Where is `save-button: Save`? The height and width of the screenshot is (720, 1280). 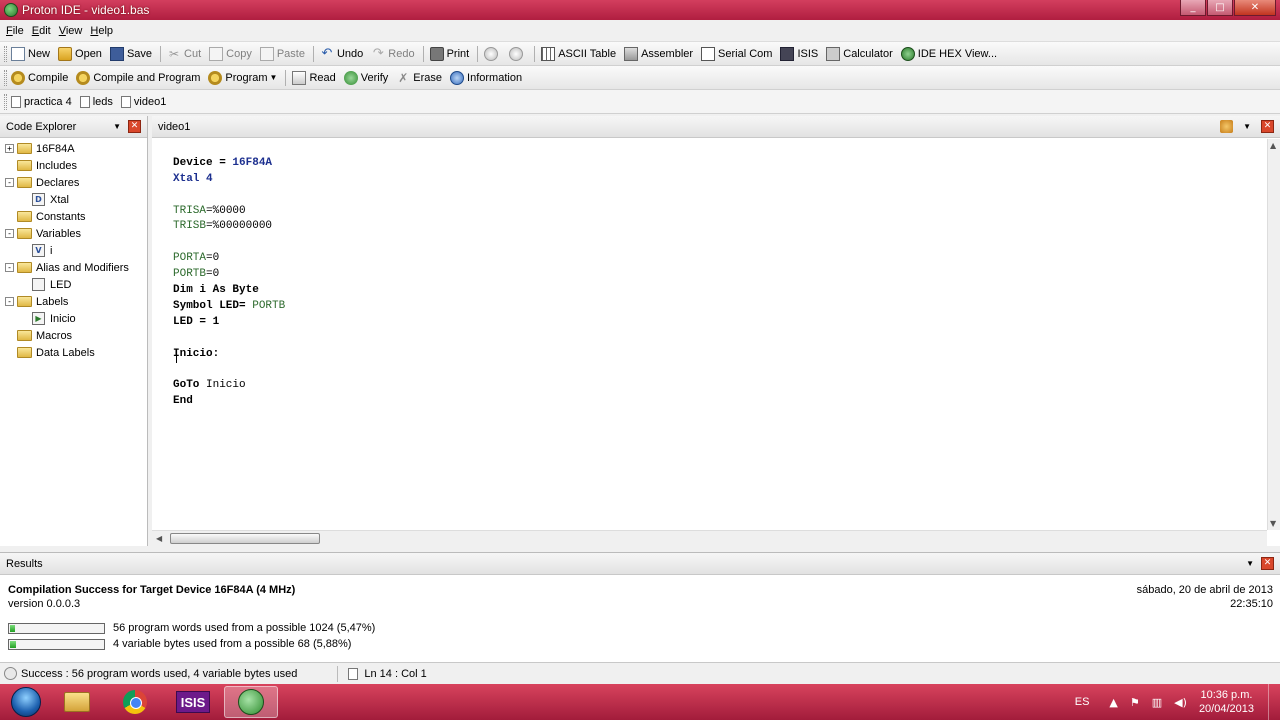
save-button: Save is located at coordinates (130, 53).